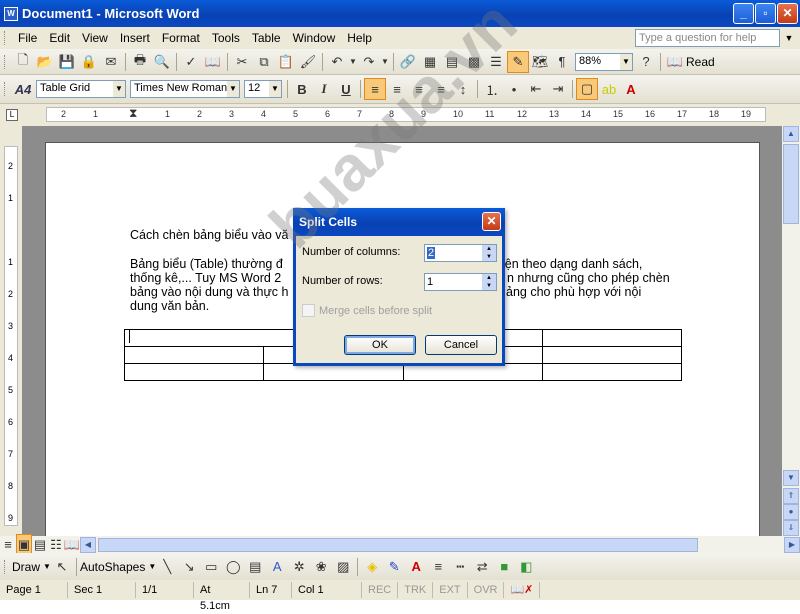  I want to click on textbox-icon: ▤, so click(255, 567).